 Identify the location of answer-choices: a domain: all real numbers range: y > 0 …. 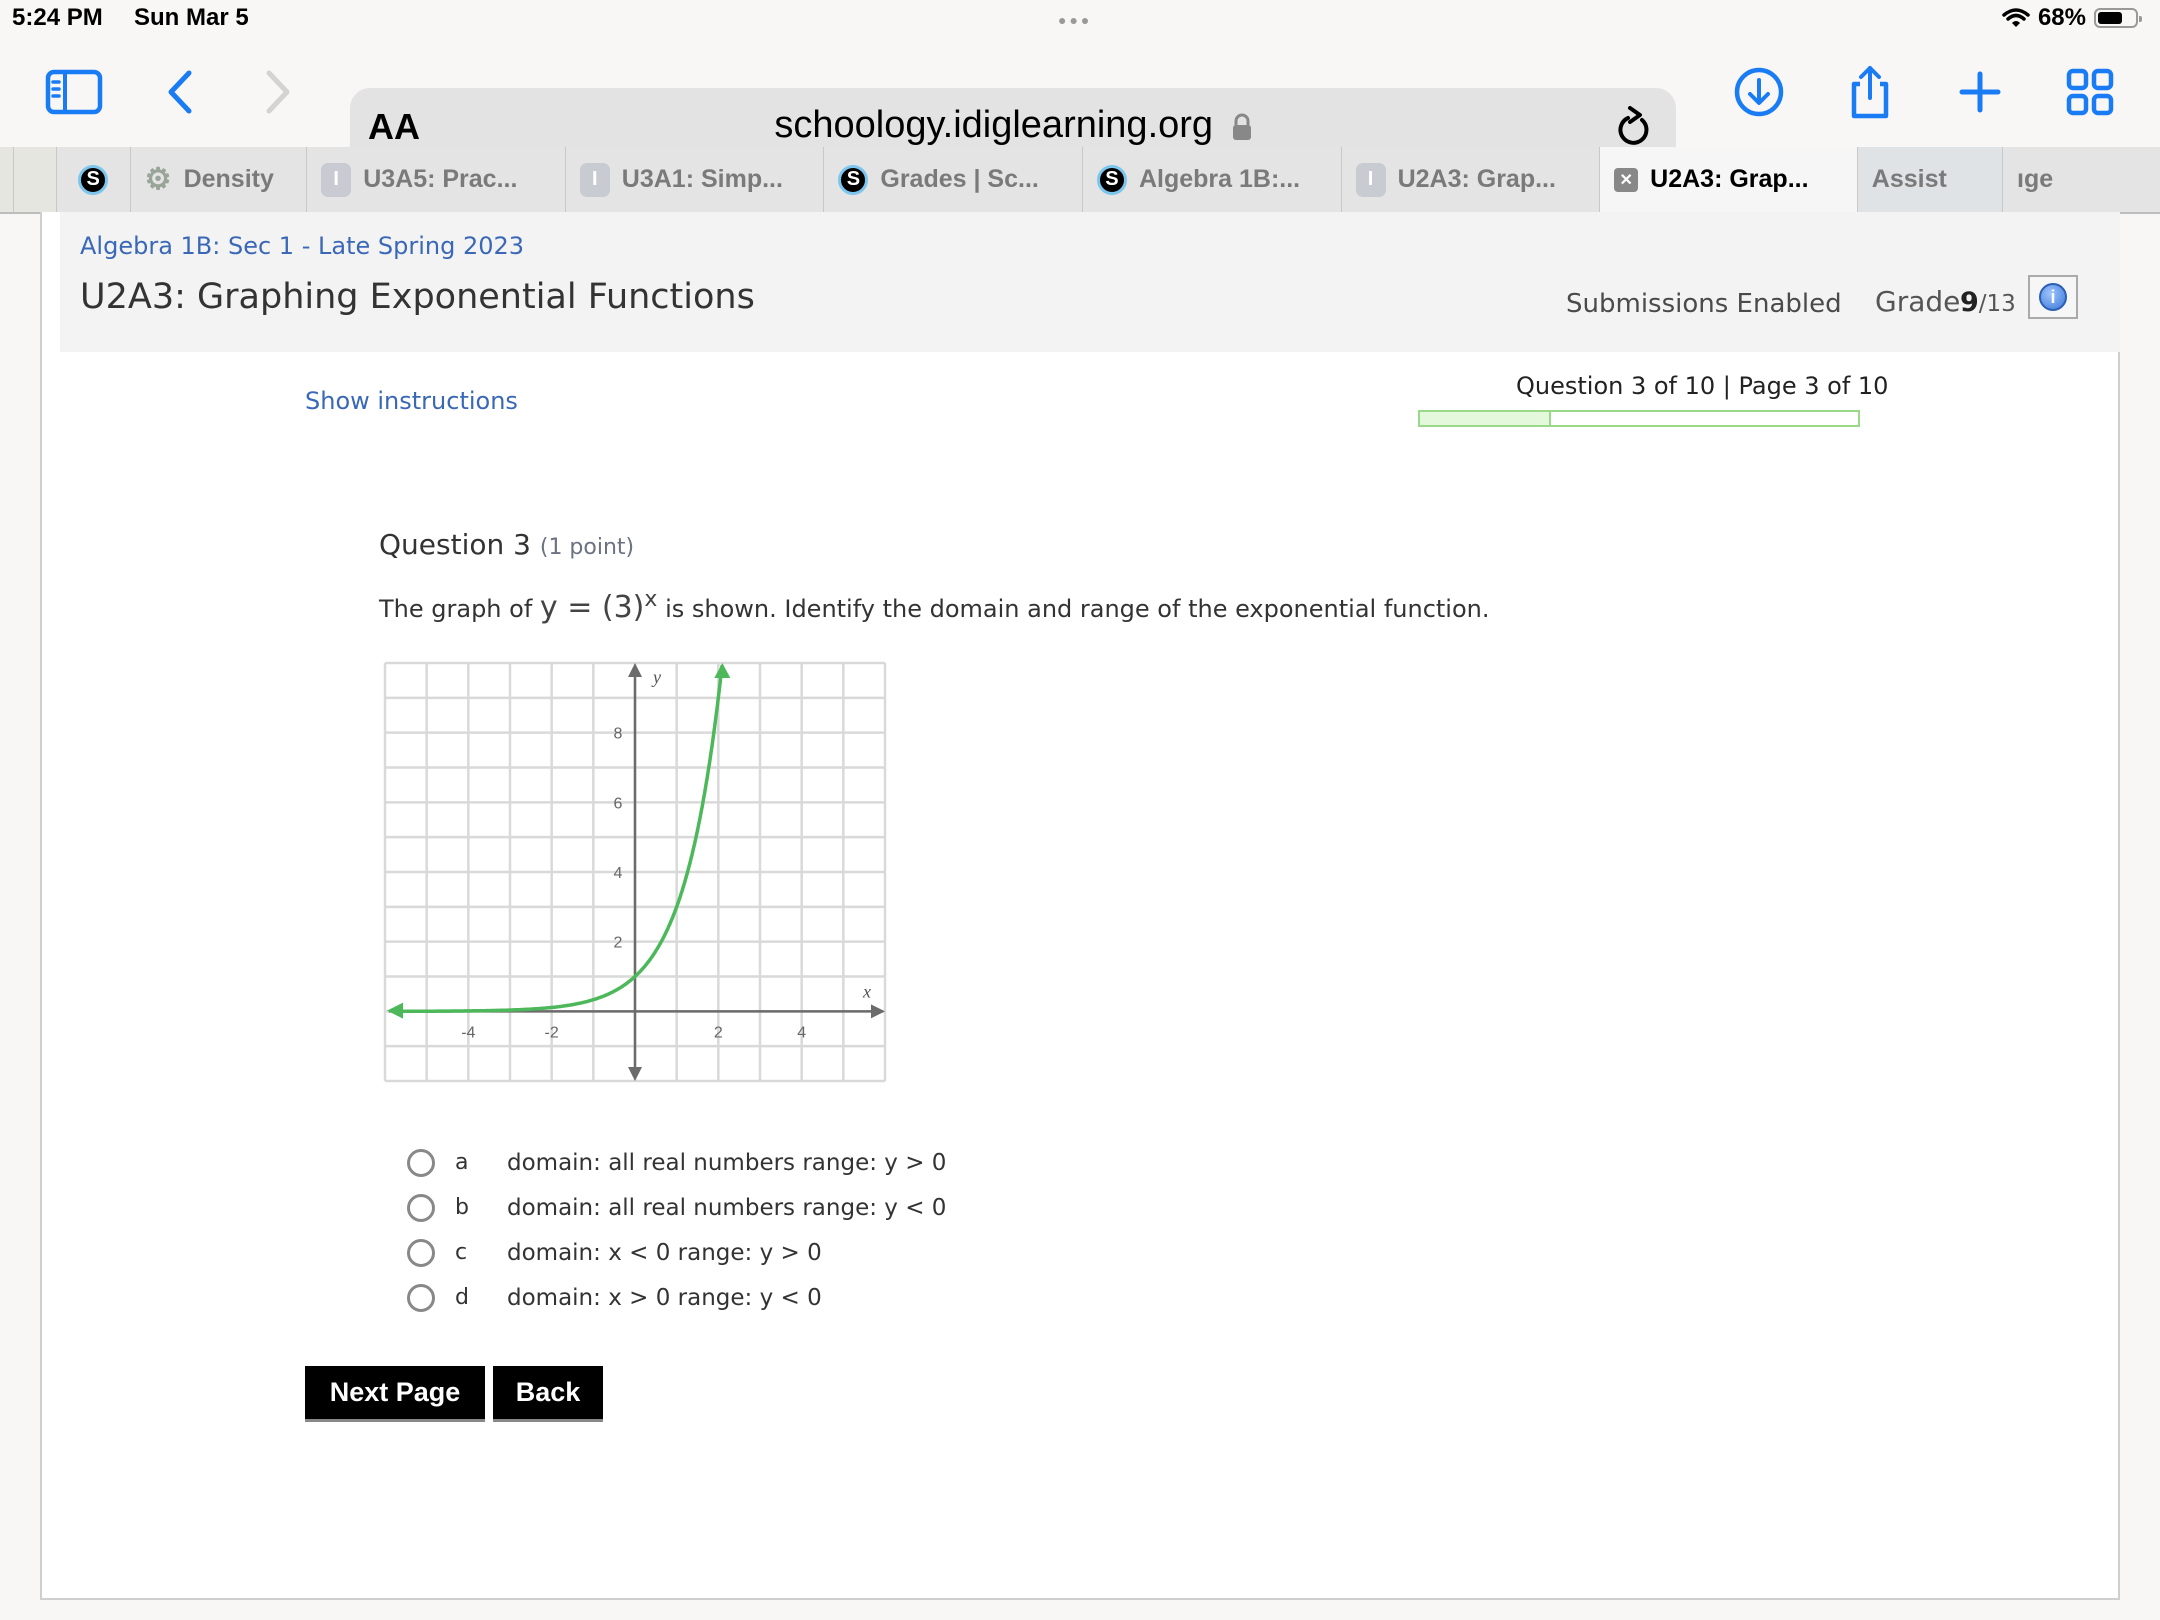
(676, 1230).